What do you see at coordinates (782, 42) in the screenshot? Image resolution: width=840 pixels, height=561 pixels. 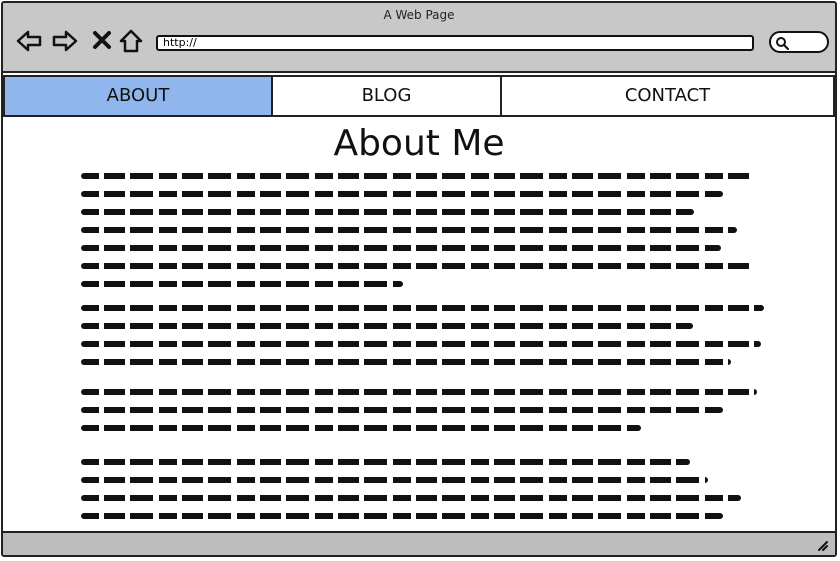 I see `search-icon` at bounding box center [782, 42].